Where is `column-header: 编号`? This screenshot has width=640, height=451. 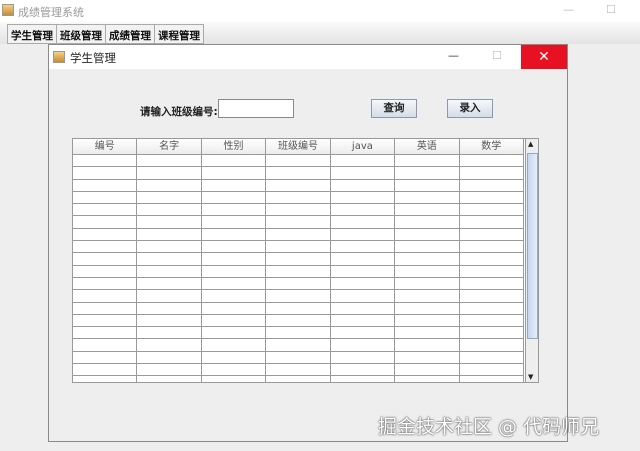 column-header: 编号 is located at coordinates (105, 146).